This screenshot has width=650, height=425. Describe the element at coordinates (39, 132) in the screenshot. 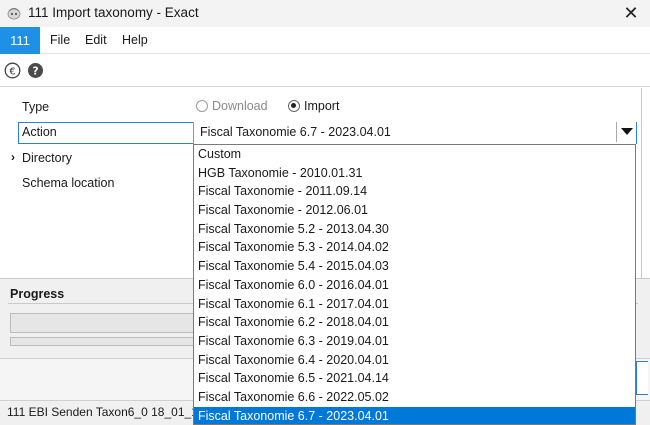

I see `action-label: Action` at that location.